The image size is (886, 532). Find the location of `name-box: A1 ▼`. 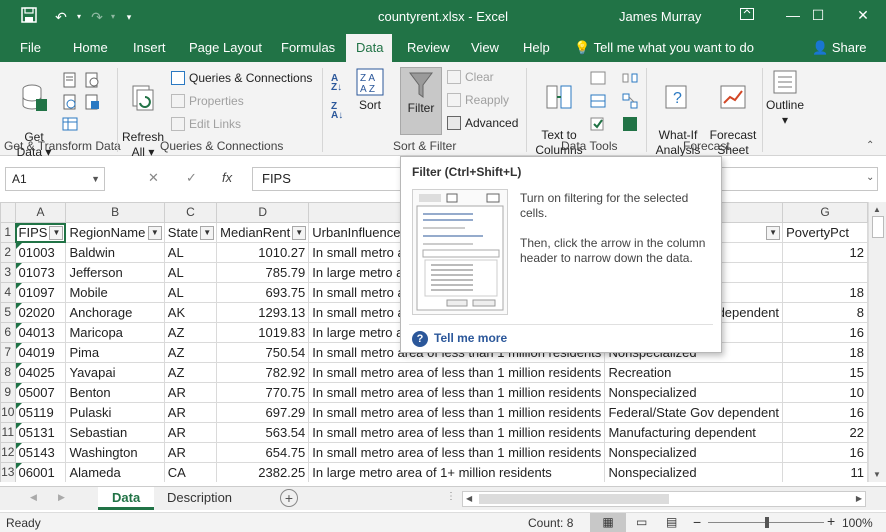

name-box: A1 ▼ is located at coordinates (55, 179).